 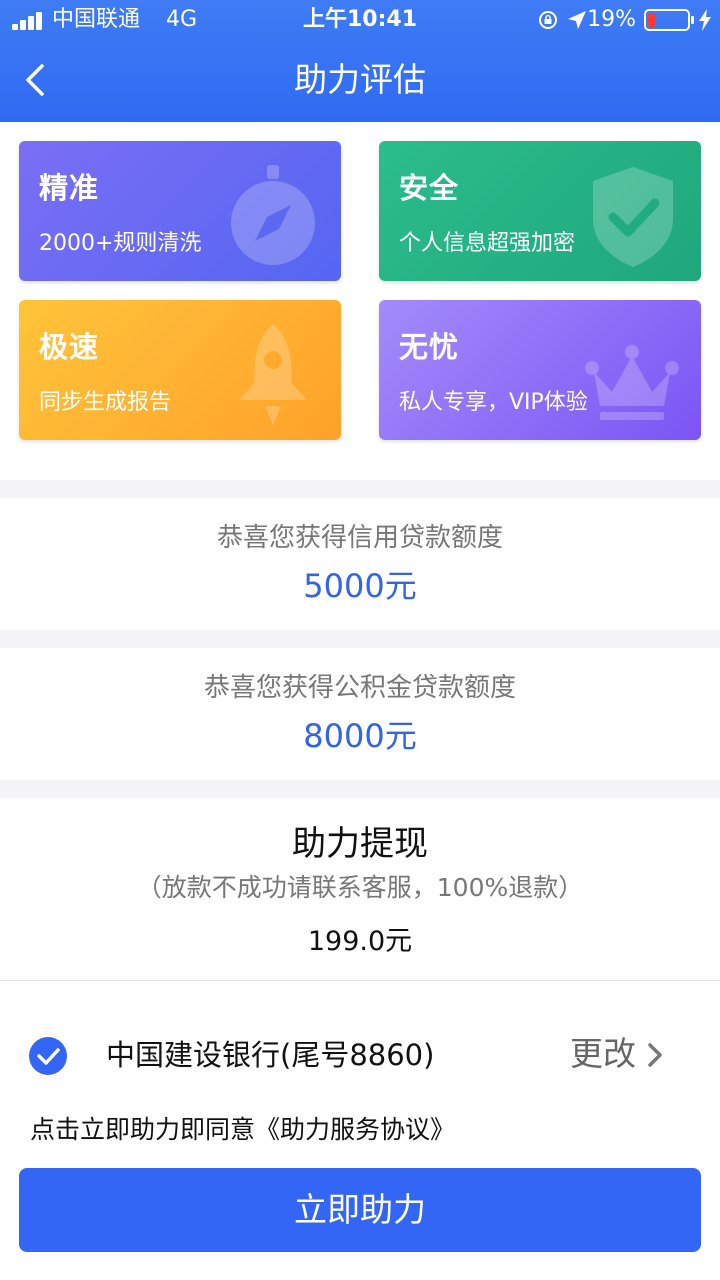 I want to click on feature-card-precise: 精准 2000+规则清洗, so click(x=180, y=211).